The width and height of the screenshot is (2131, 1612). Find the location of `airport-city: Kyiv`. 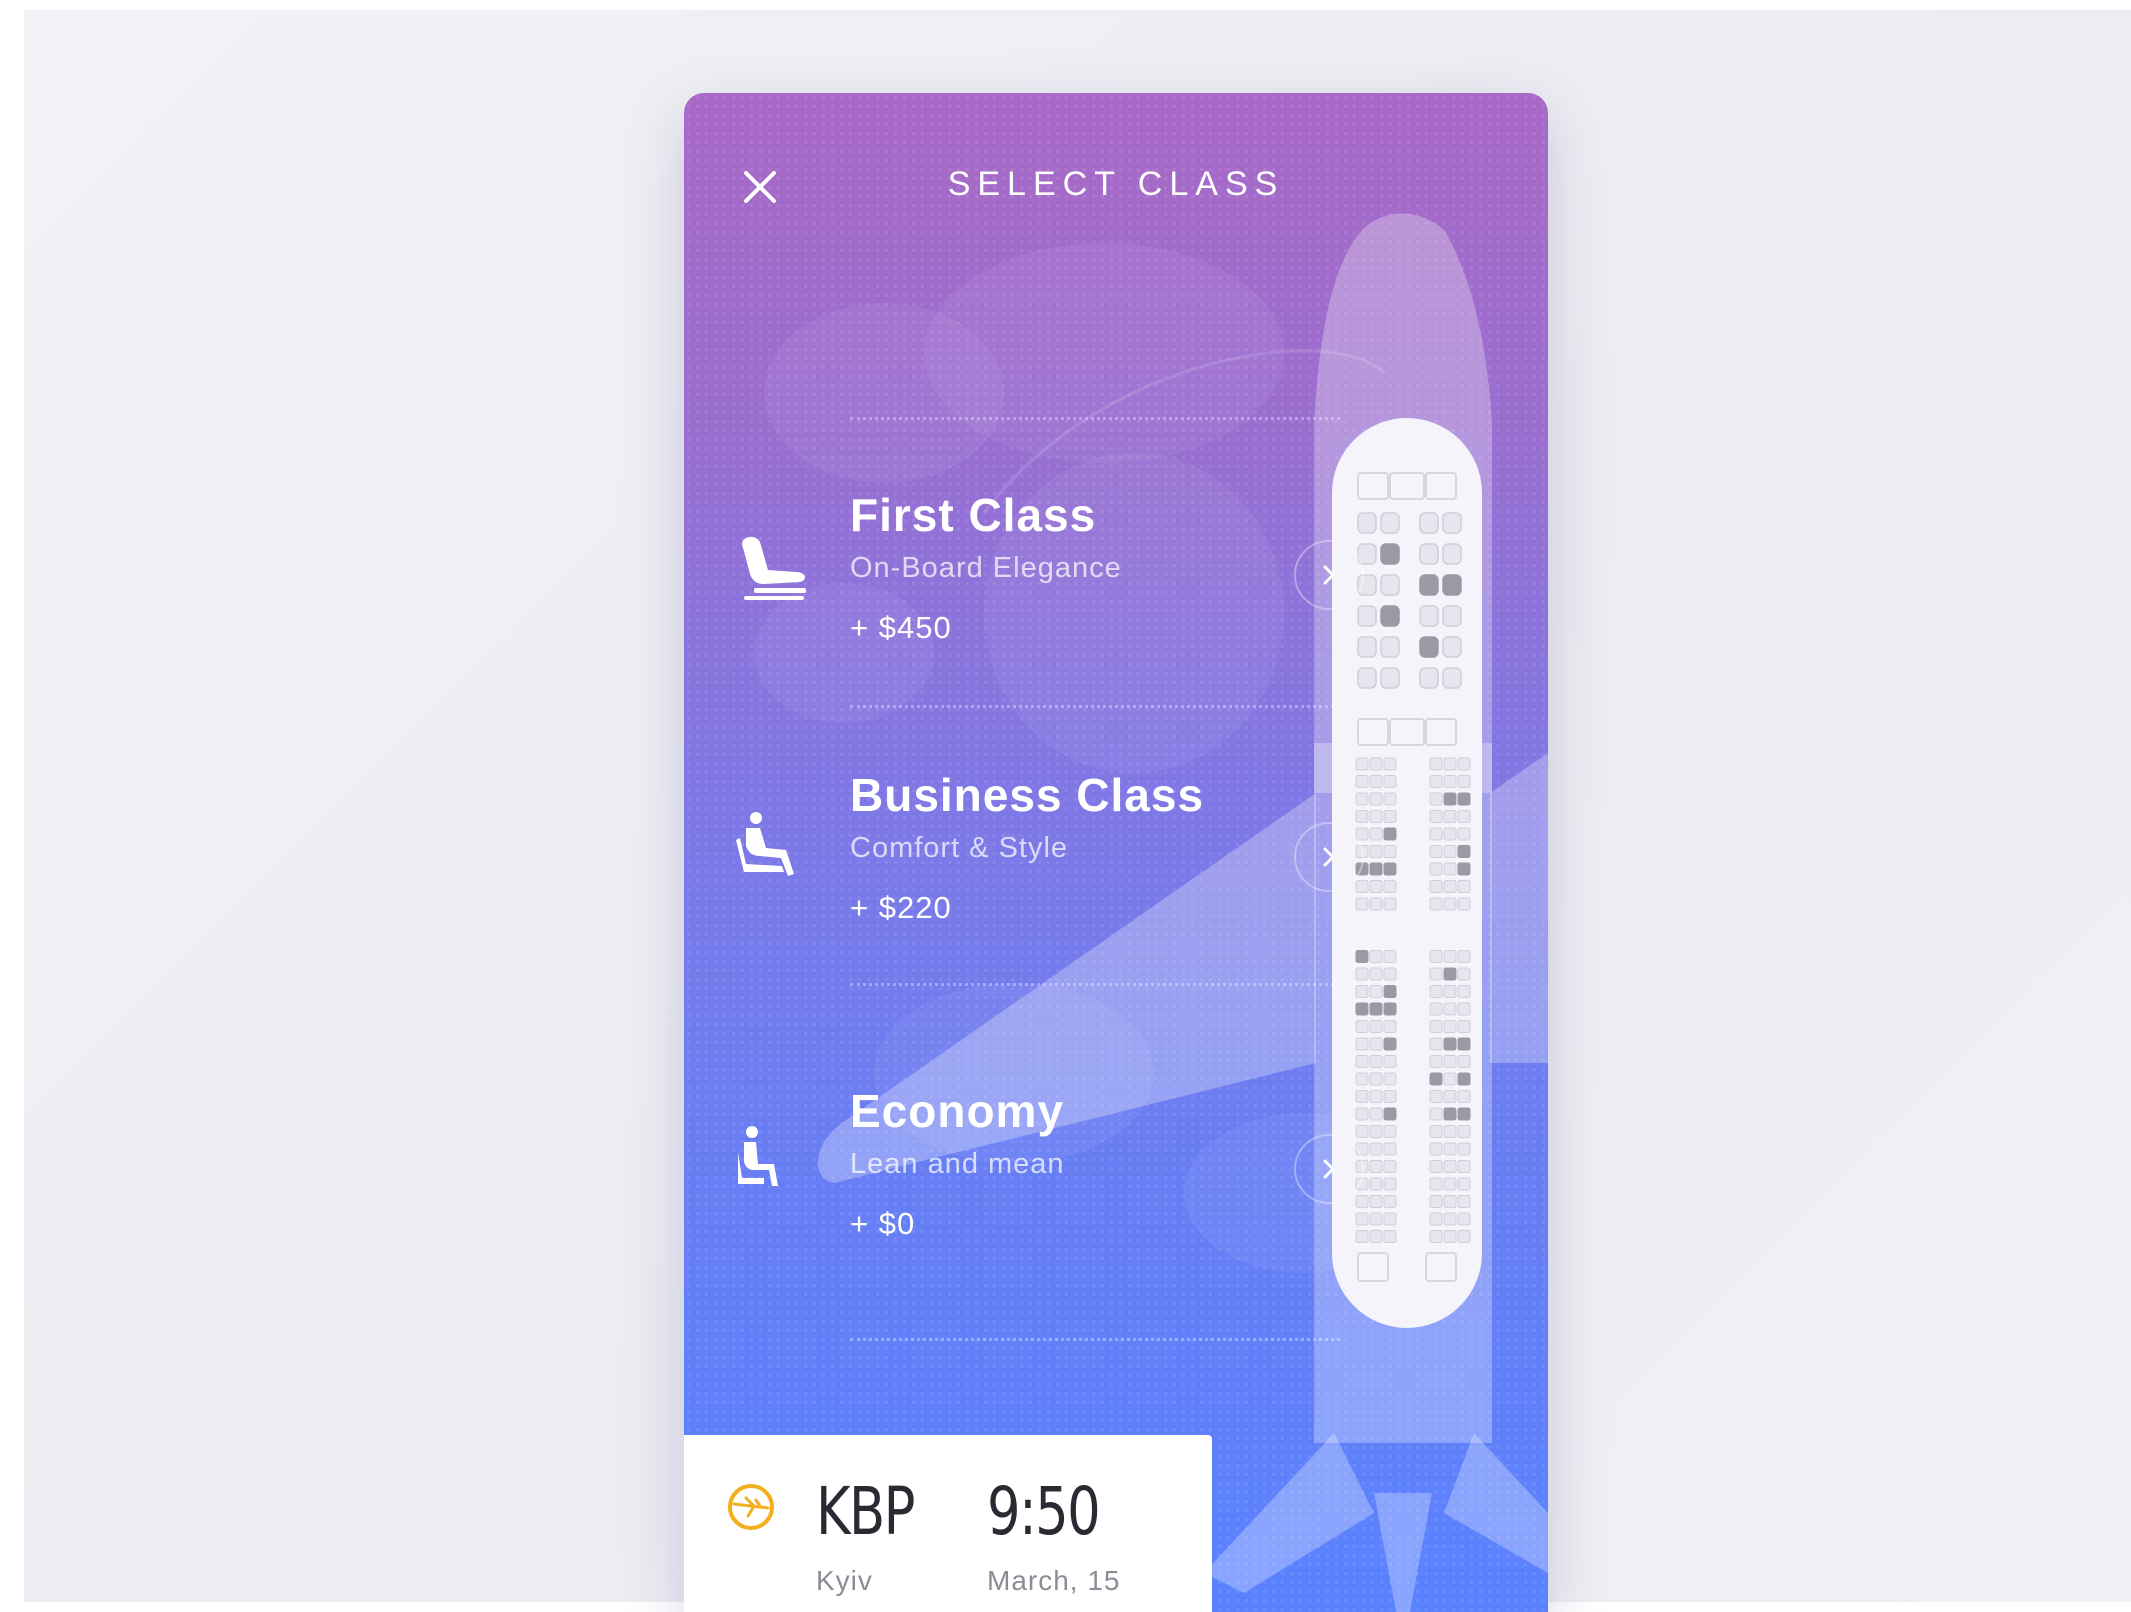

airport-city: Kyiv is located at coordinates (844, 1580).